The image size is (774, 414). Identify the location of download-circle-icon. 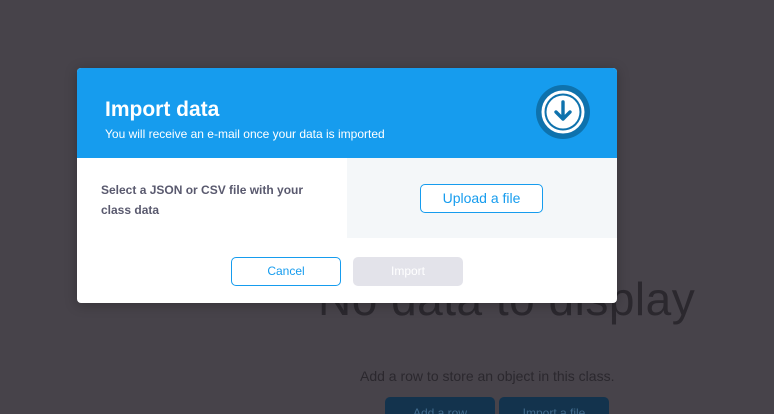
(563, 112).